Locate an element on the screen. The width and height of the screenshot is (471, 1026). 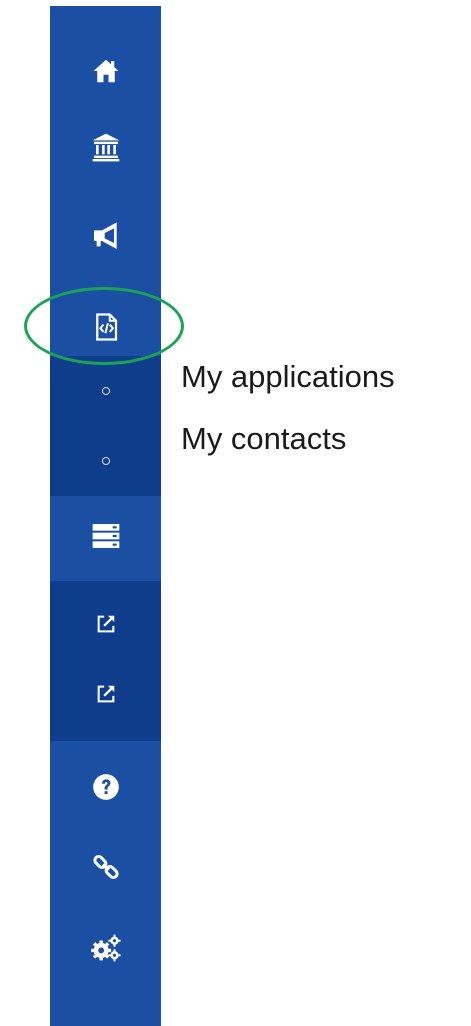
help-icon is located at coordinates (106, 787).